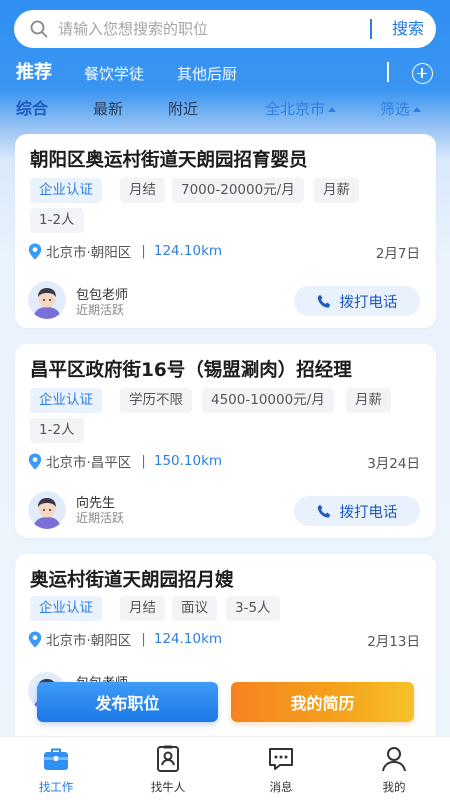 The image size is (450, 800). What do you see at coordinates (268, 400) in the screenshot?
I see `job-tag: 4500-10000元/月` at bounding box center [268, 400].